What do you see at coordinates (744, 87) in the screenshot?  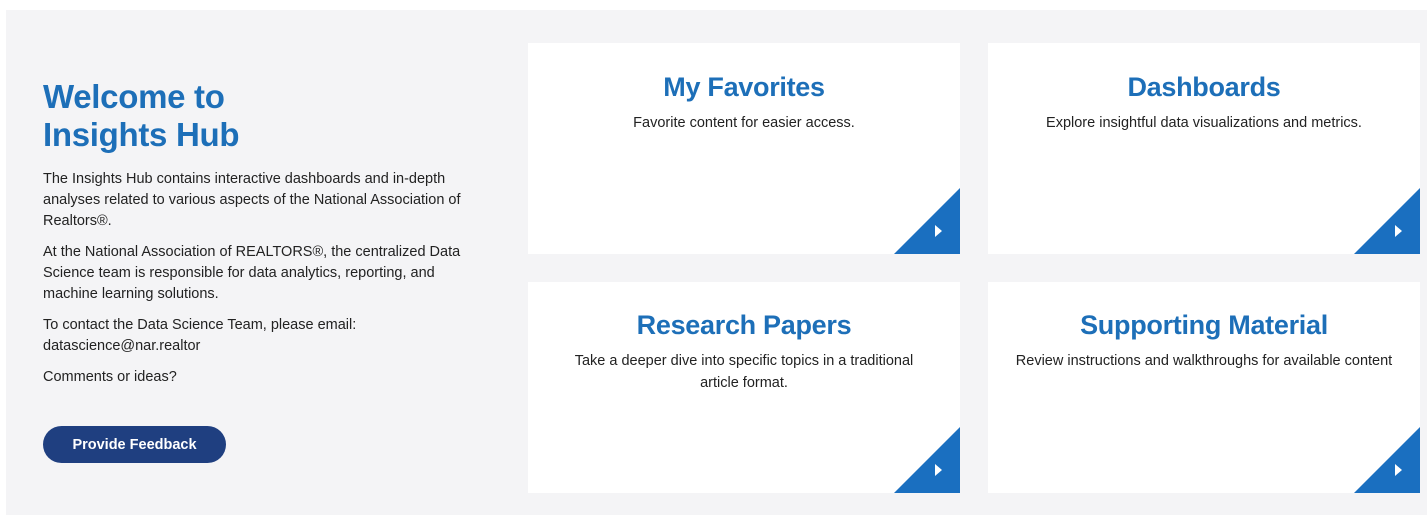 I see `card-title: My Favorites` at bounding box center [744, 87].